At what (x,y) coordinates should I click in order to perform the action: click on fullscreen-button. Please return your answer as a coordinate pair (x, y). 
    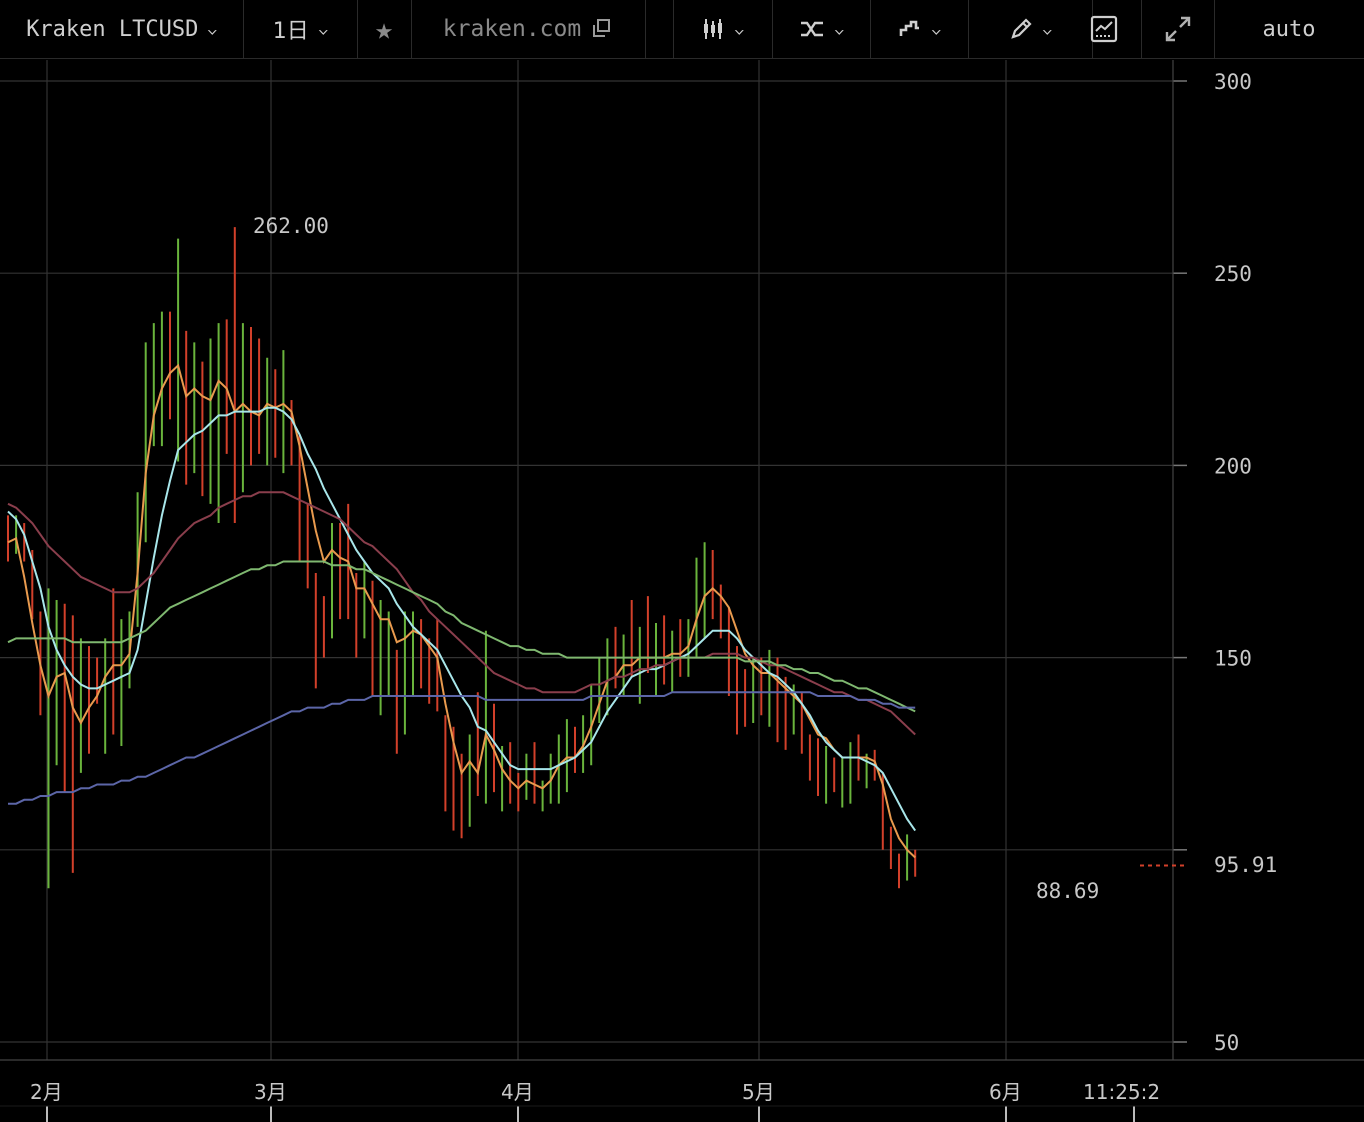
    Looking at the image, I should click on (1178, 29).